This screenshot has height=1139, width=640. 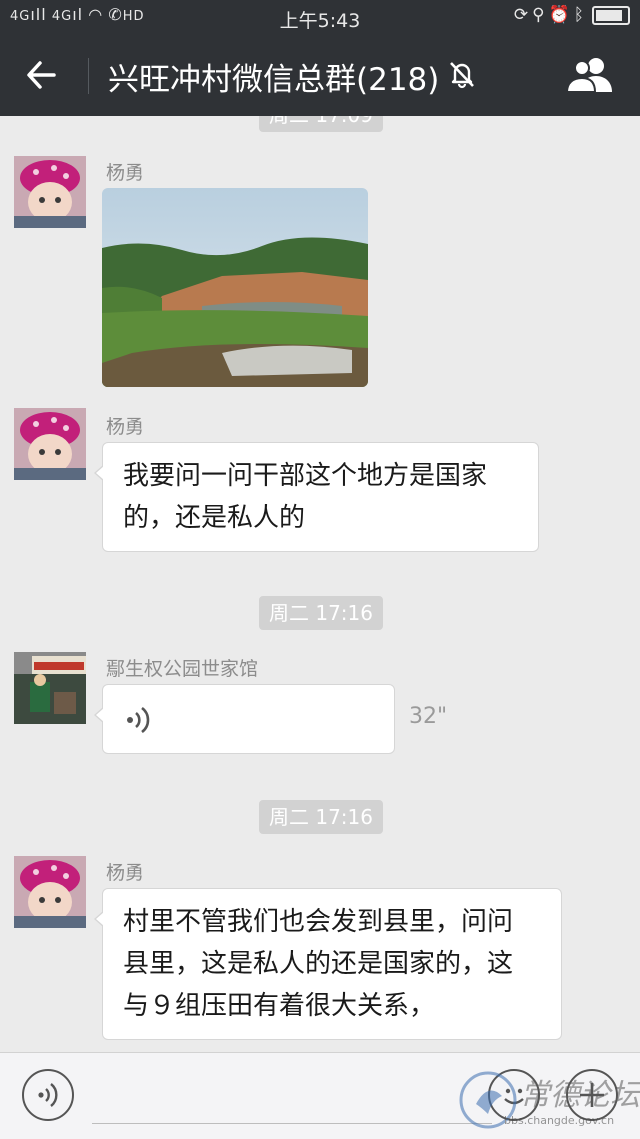 I want to click on header-divider, so click(x=88, y=76).